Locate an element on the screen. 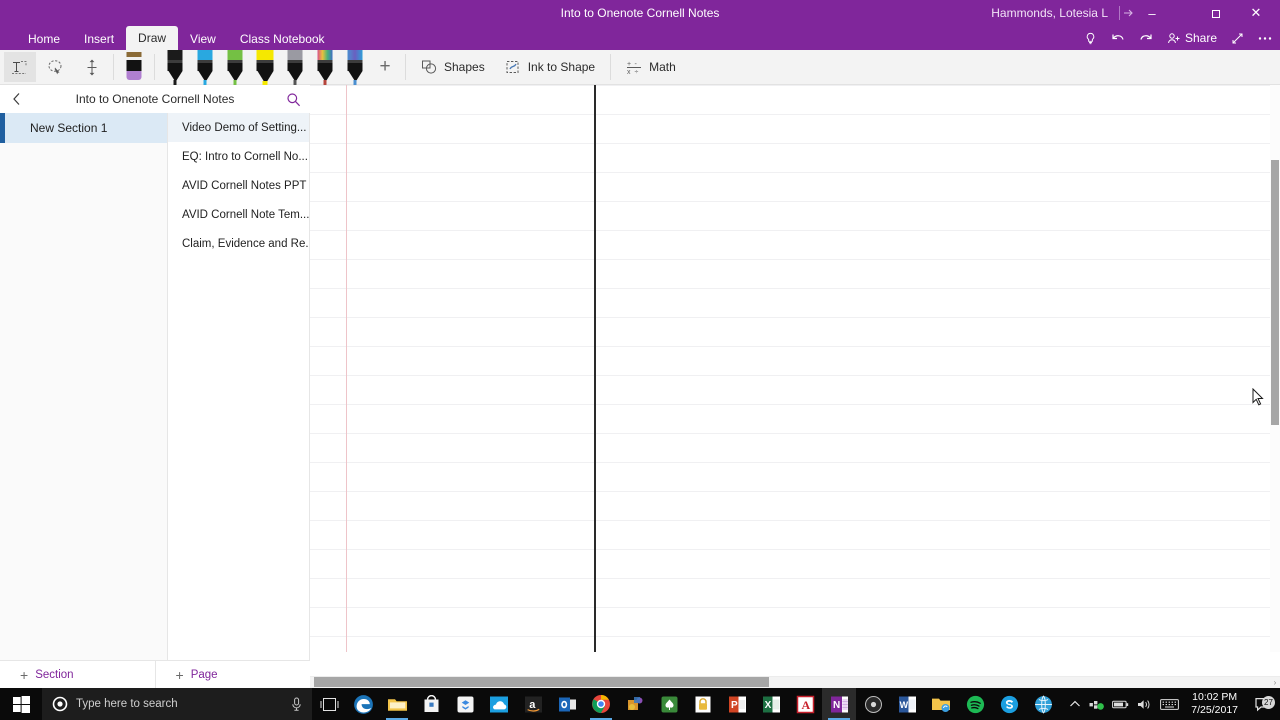 The width and height of the screenshot is (1280, 720). tab-draw: Draw is located at coordinates (152, 38).